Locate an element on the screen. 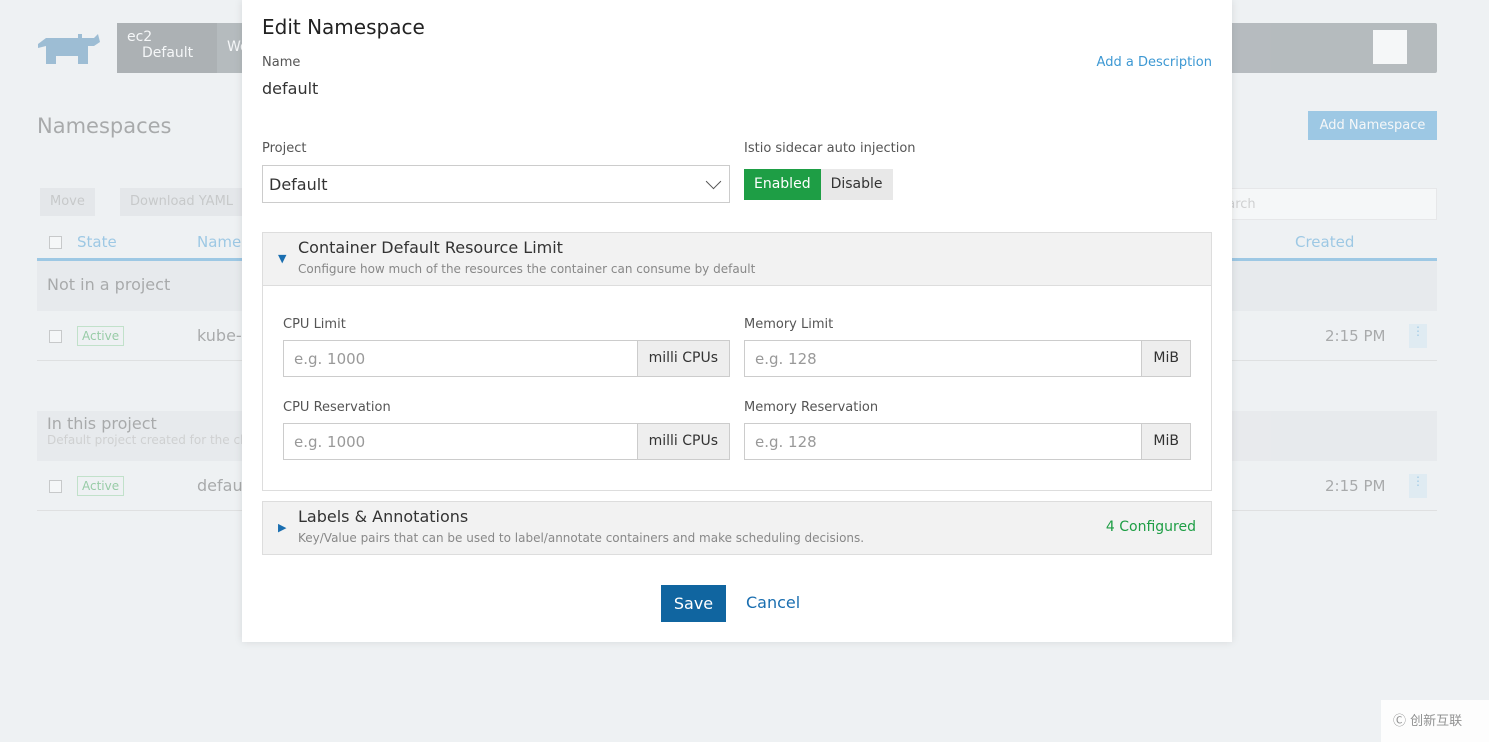 The image size is (1489, 742). cpu-reservation-input: e.g. 1000 milli CPUs is located at coordinates (506, 441).